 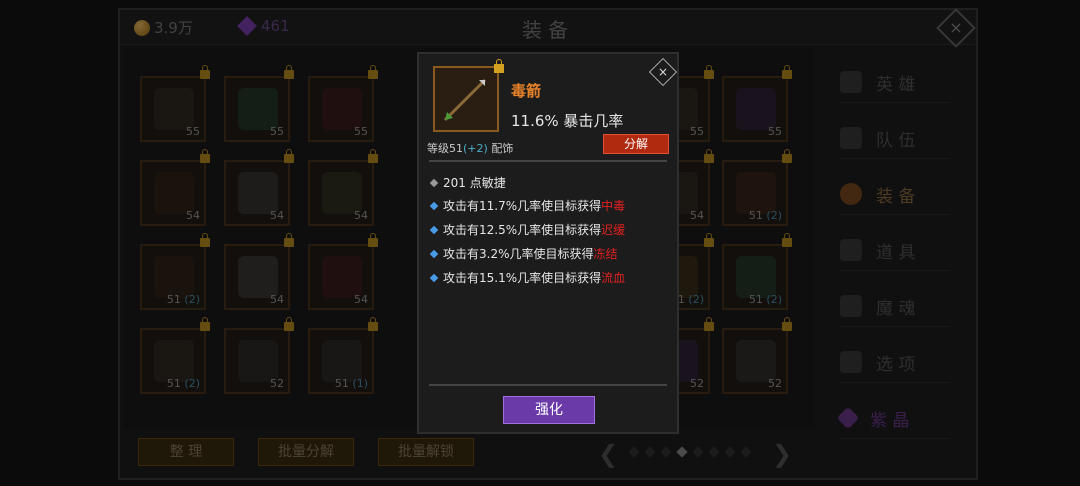 What do you see at coordinates (636, 144) in the screenshot?
I see `decompose-button: 分解` at bounding box center [636, 144].